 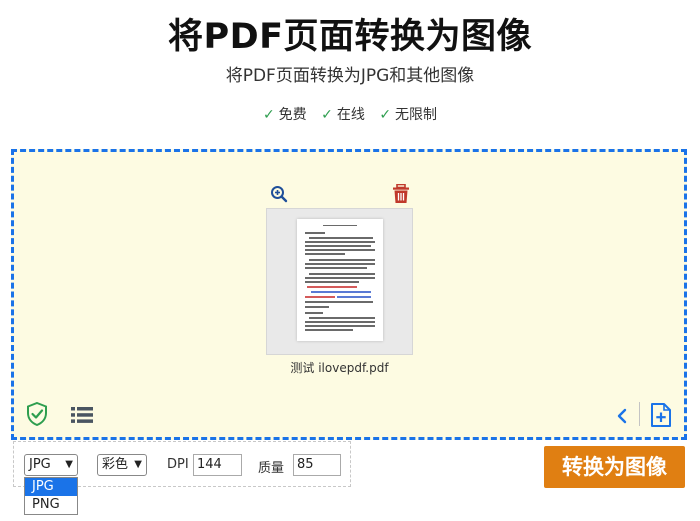 I want to click on list-view-icon, so click(x=82, y=415).